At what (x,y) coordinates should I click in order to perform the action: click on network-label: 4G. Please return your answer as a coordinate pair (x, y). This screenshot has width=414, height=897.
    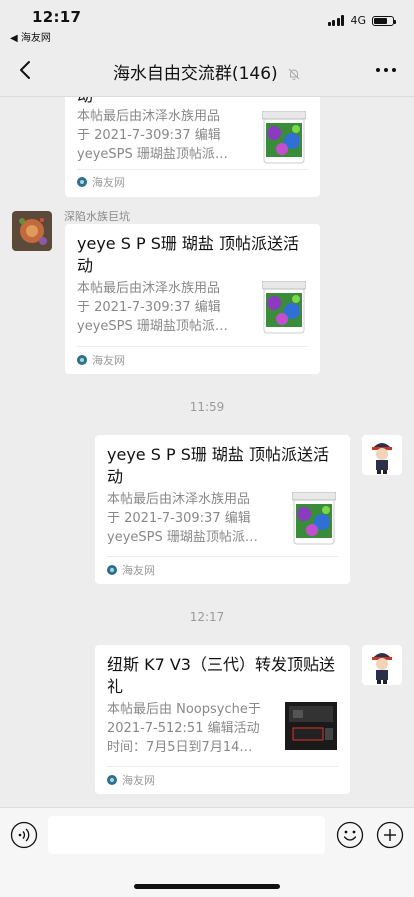
    Looking at the image, I should click on (358, 20).